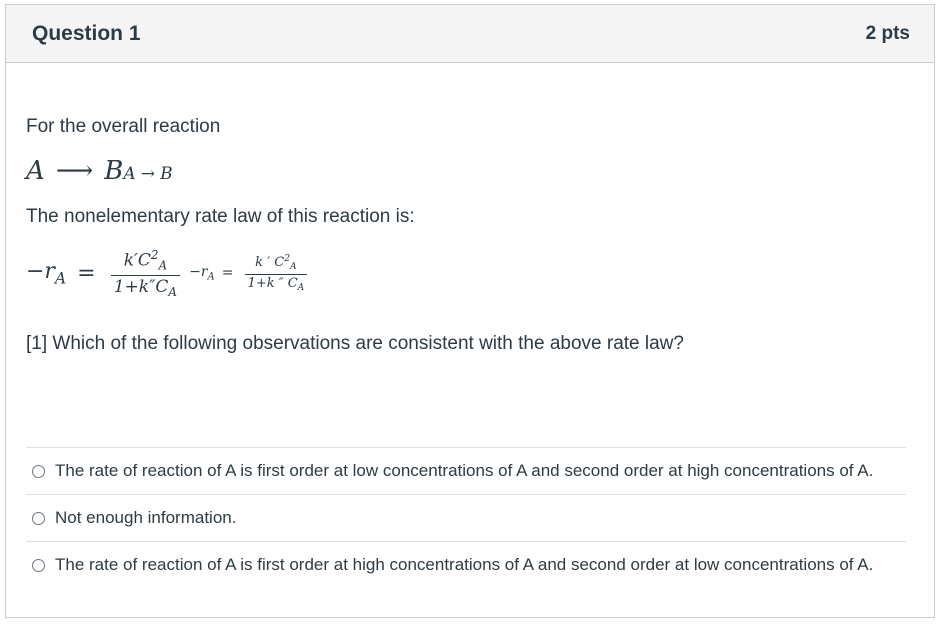 The width and height of the screenshot is (942, 625). What do you see at coordinates (227, 273) in the screenshot?
I see `rate-alt-equals: =` at bounding box center [227, 273].